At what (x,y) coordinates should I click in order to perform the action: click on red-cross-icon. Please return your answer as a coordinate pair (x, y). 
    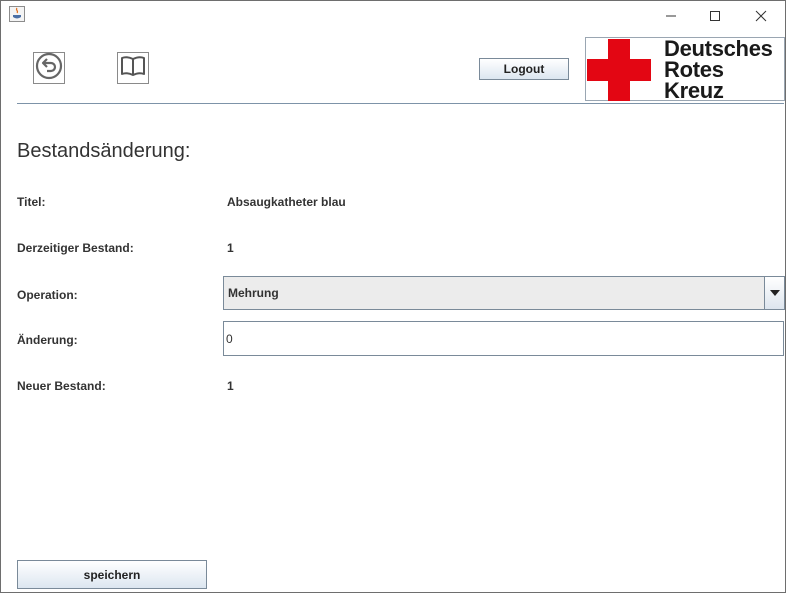
    Looking at the image, I should click on (619, 70).